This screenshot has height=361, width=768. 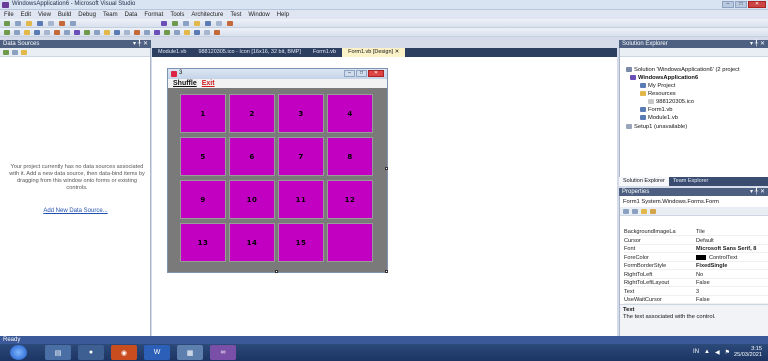 What do you see at coordinates (324, 52) in the screenshot?
I see `document-tab: Form1.vb` at bounding box center [324, 52].